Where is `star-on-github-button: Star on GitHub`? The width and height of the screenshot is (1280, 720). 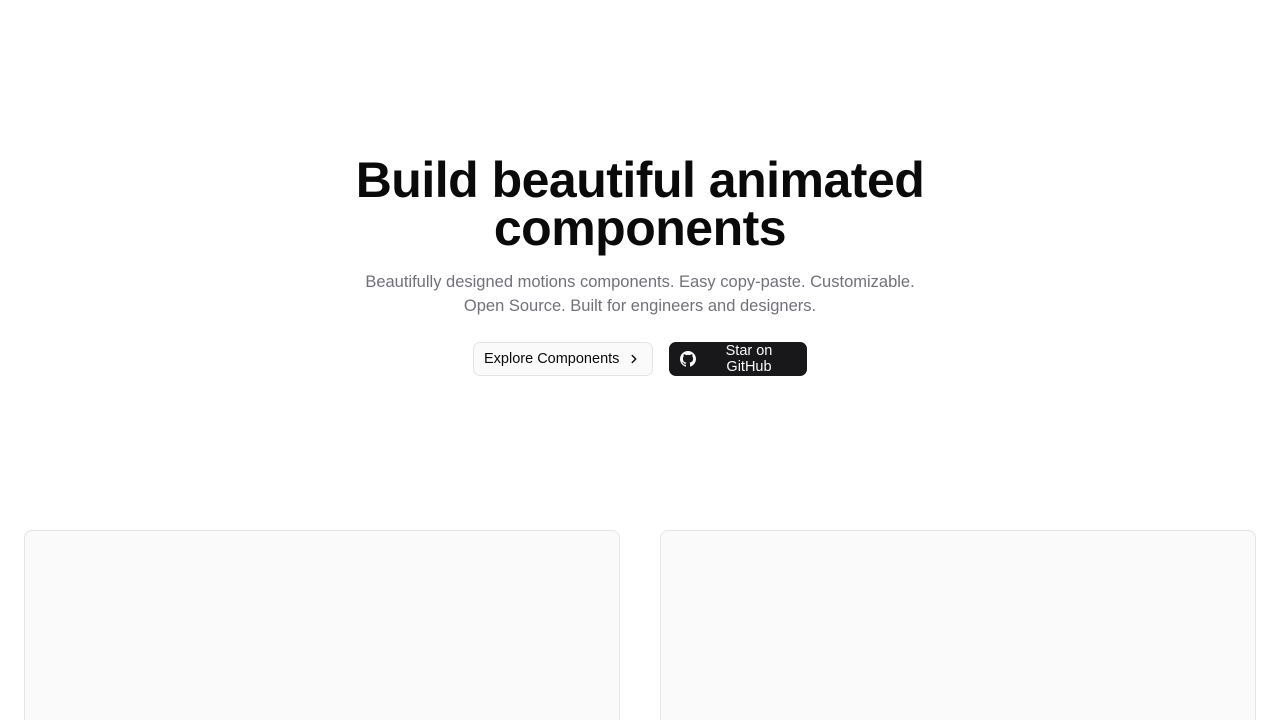
star-on-github-button: Star on GitHub is located at coordinates (738, 359).